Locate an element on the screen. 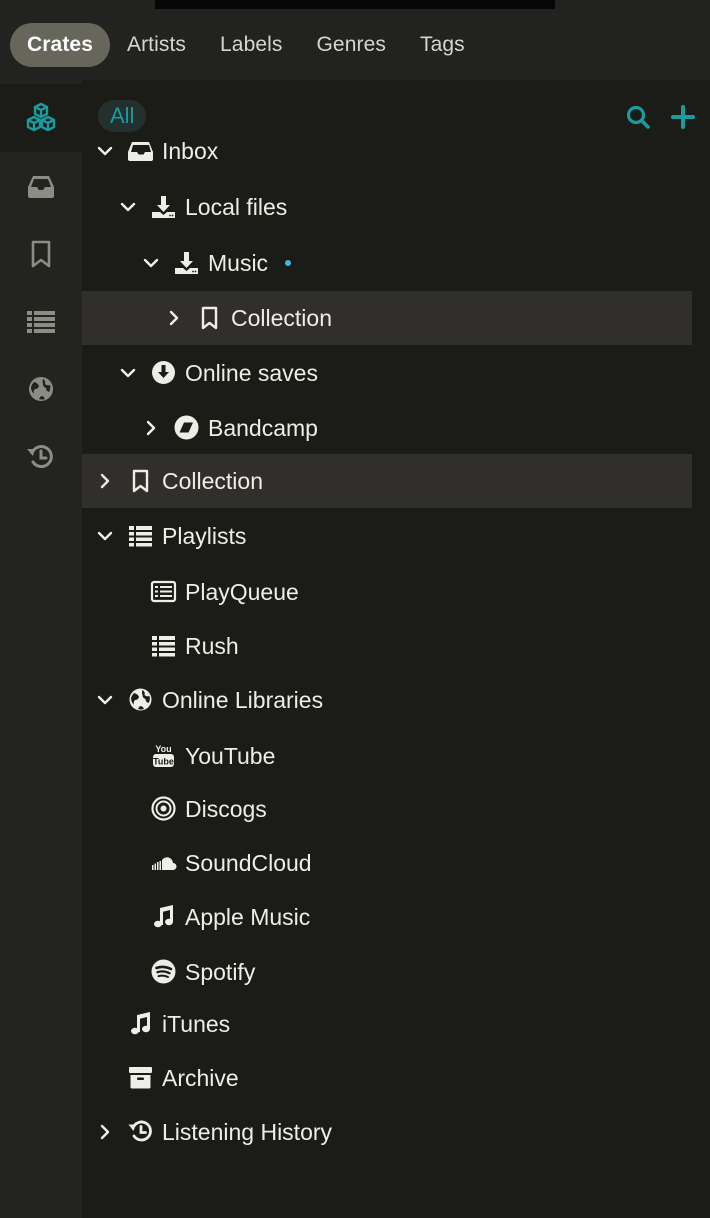 This screenshot has width=710, height=1218. circle-download-icon is located at coordinates (163, 372).